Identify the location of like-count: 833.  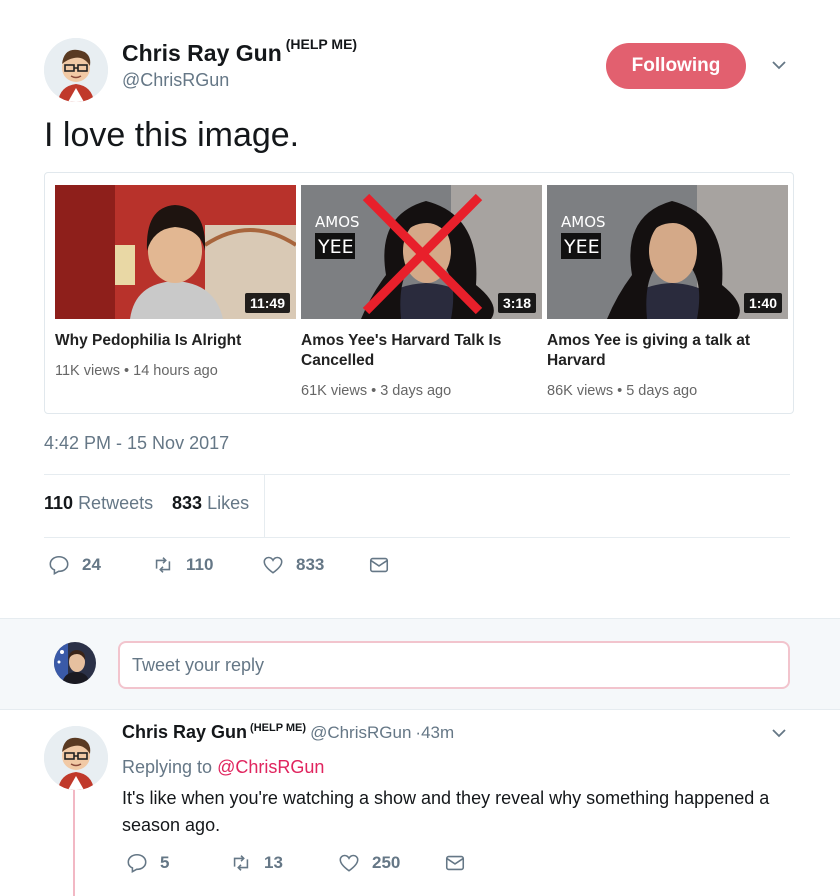
(310, 564).